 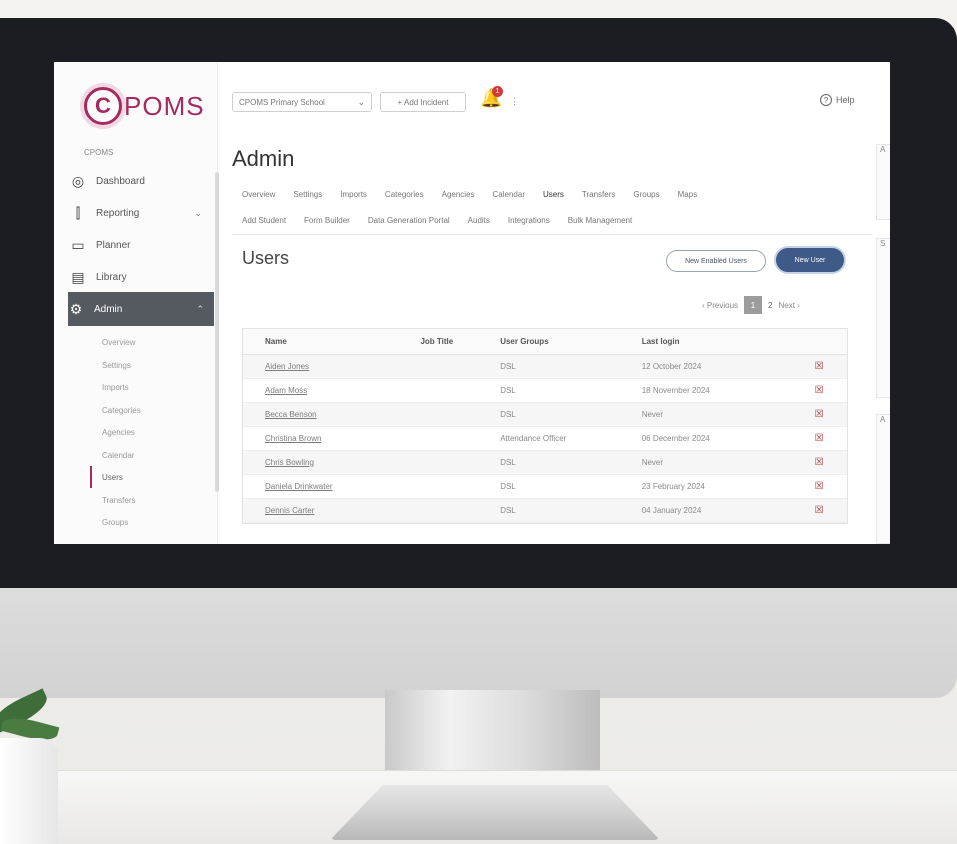 What do you see at coordinates (497, 91) in the screenshot?
I see `notification-badge: 1` at bounding box center [497, 91].